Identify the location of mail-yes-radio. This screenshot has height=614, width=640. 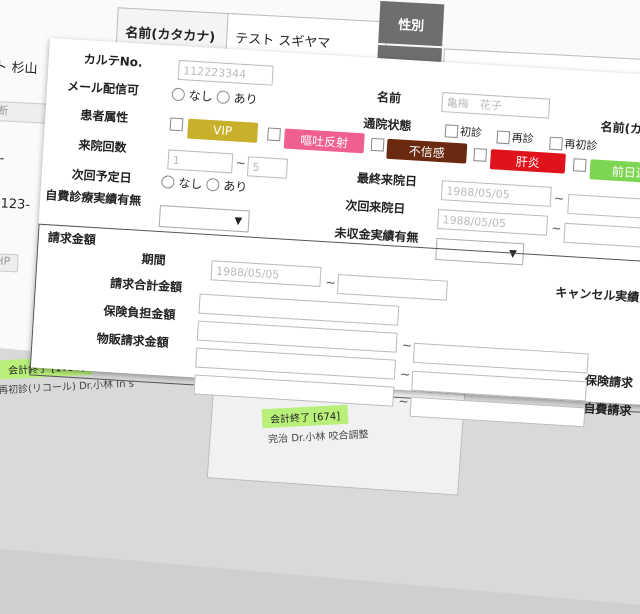
(223, 97).